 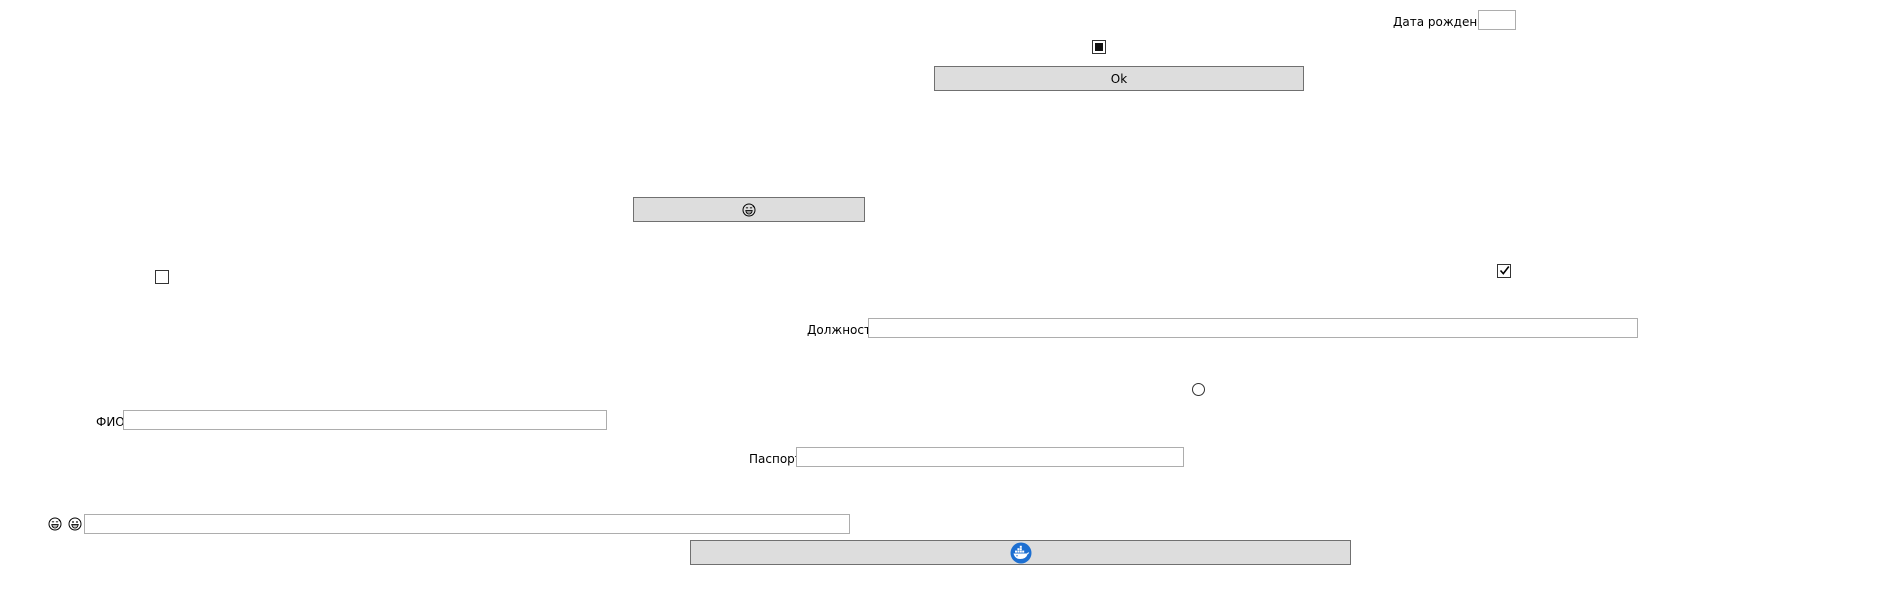 I want to click on whale-logo-icon, so click(x=1021, y=553).